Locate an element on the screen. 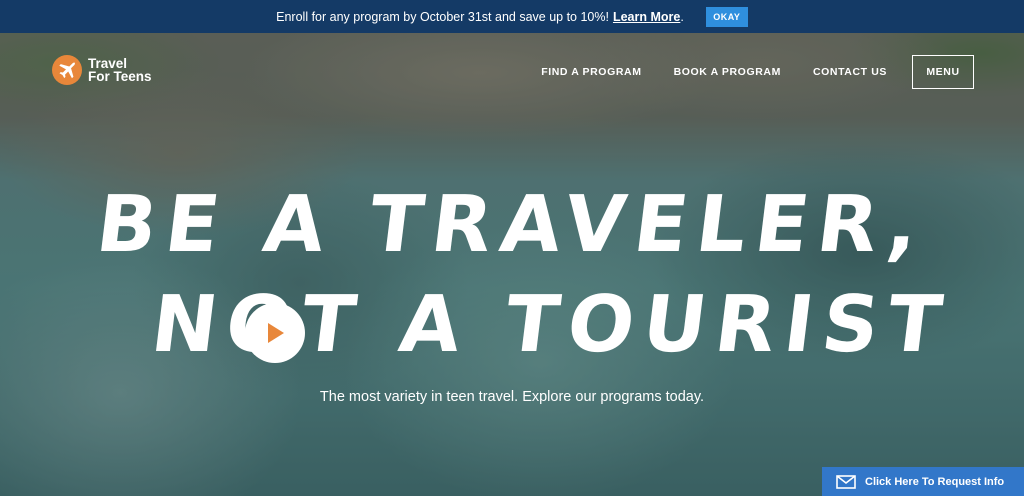 The width and height of the screenshot is (1024, 496). nav-contact-us: CONTACT US is located at coordinates (850, 72).